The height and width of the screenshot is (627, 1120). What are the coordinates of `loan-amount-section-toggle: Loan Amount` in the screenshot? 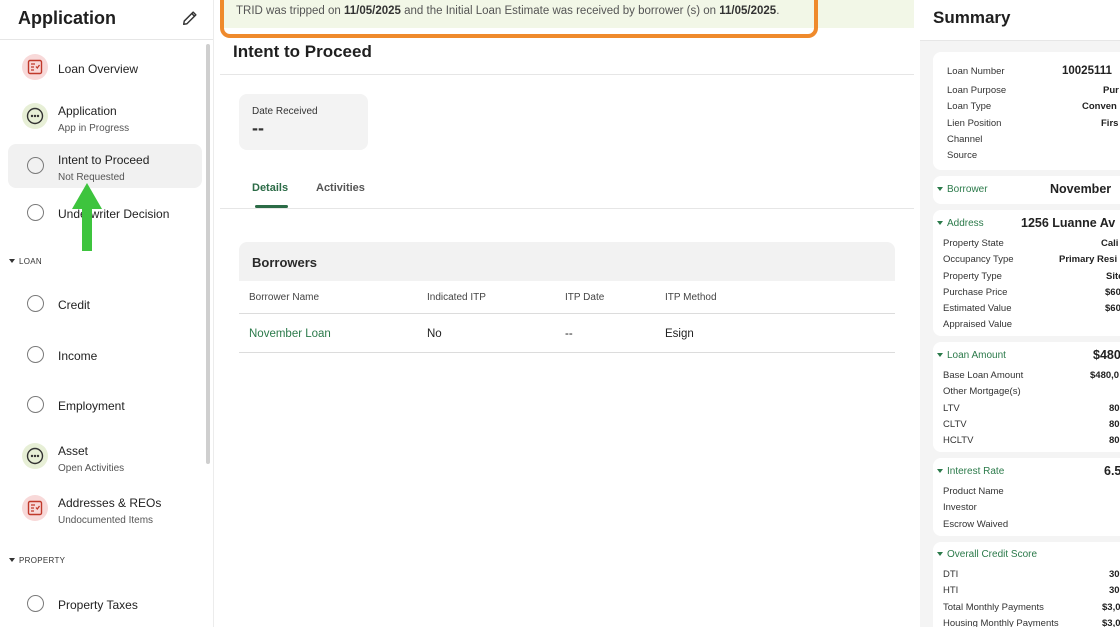 It's located at (971, 355).